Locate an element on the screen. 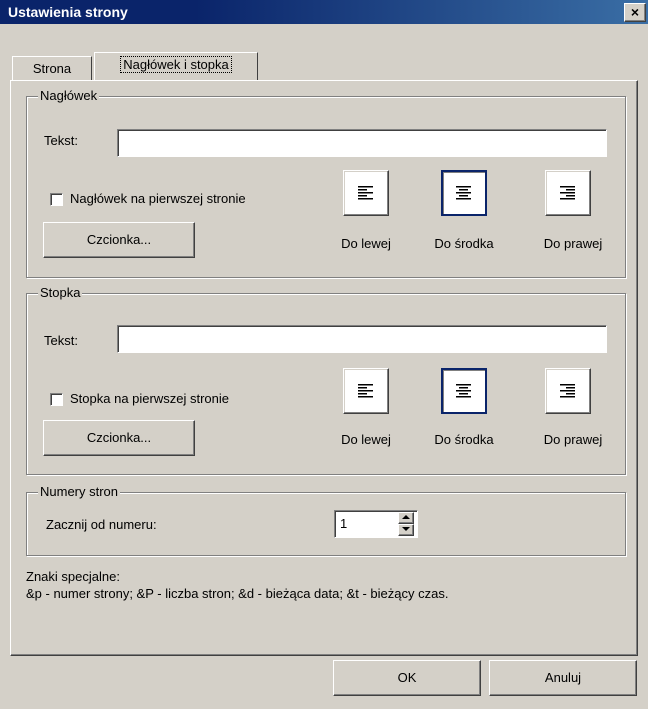  footer-align-center-caption: Do środka is located at coordinates (464, 439).